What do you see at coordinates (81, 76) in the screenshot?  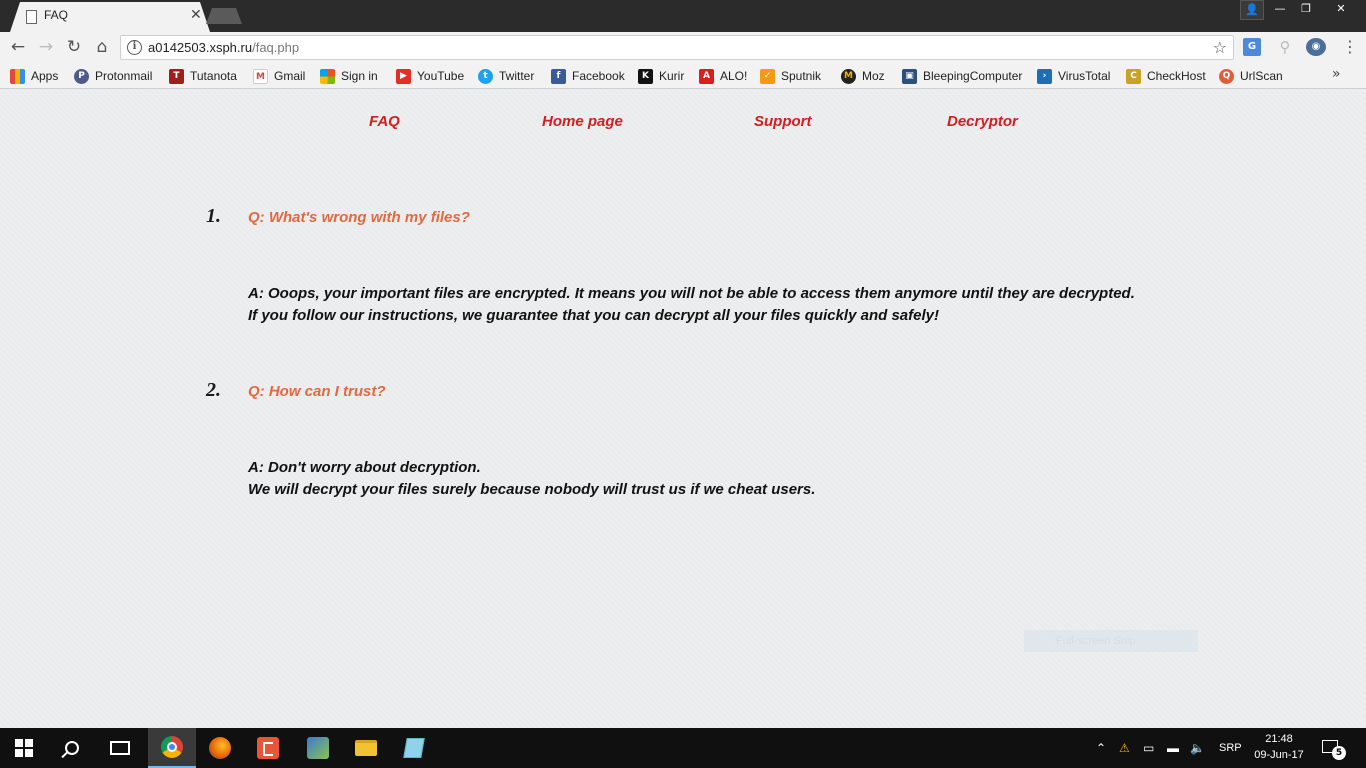 I see `protonmail-icon: P` at bounding box center [81, 76].